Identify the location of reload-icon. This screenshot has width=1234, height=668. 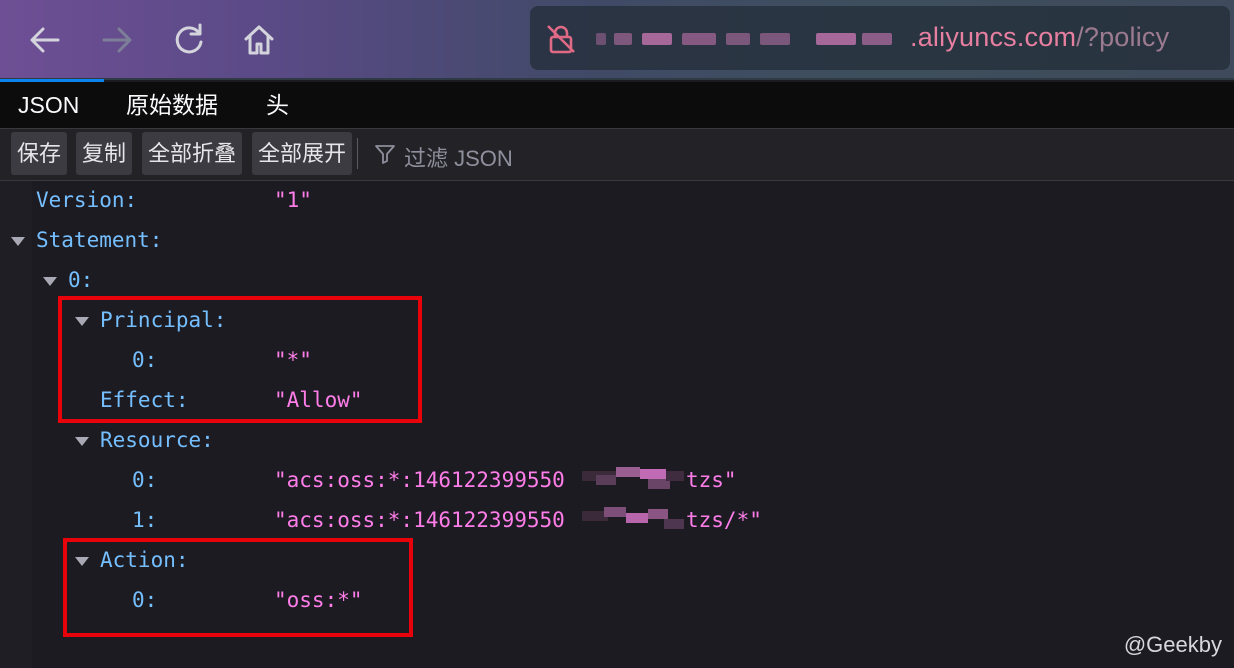
(189, 40).